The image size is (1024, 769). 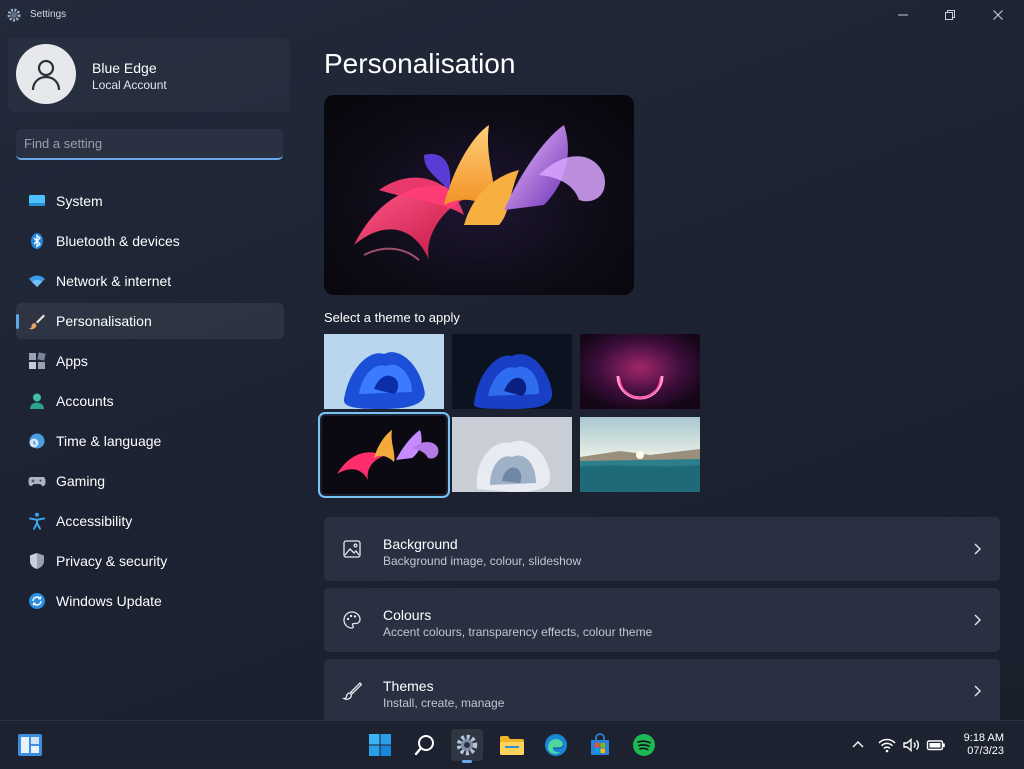 What do you see at coordinates (112, 561) in the screenshot?
I see `sidebar-item-label: Privacy & security` at bounding box center [112, 561].